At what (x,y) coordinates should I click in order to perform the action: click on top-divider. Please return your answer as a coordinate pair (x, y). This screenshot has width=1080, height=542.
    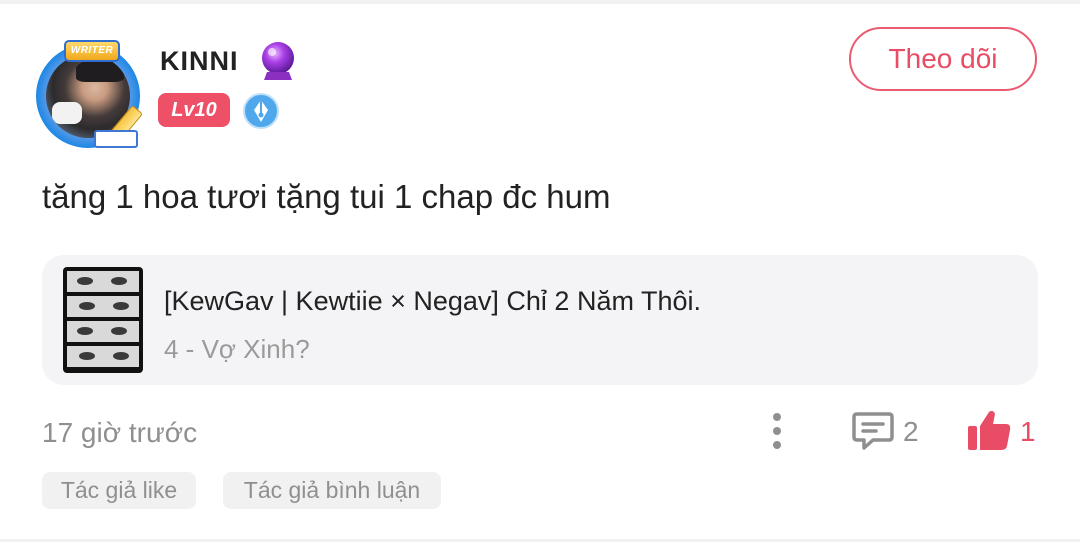
    Looking at the image, I should click on (540, 2).